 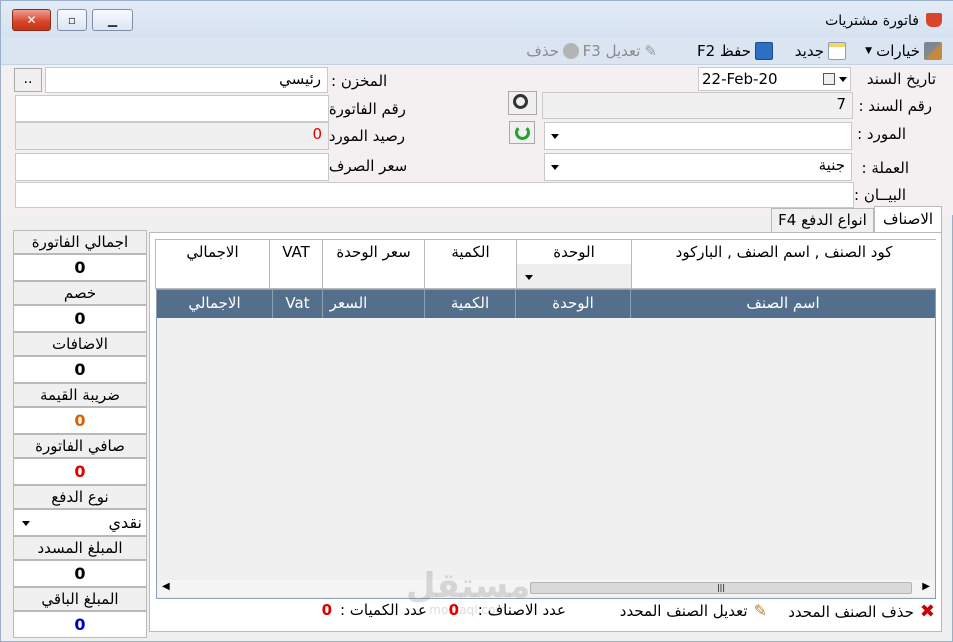 I want to click on store-field: رئيسي, so click(x=186, y=80).